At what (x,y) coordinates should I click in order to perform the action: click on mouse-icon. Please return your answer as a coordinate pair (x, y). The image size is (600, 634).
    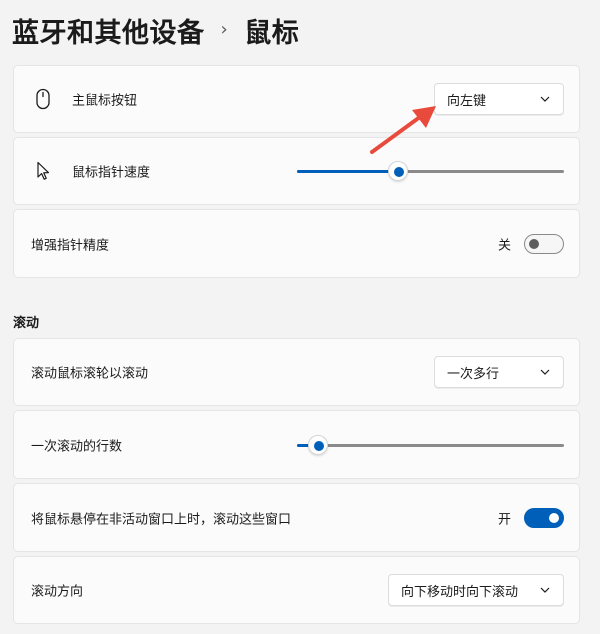
    Looking at the image, I should click on (43, 99).